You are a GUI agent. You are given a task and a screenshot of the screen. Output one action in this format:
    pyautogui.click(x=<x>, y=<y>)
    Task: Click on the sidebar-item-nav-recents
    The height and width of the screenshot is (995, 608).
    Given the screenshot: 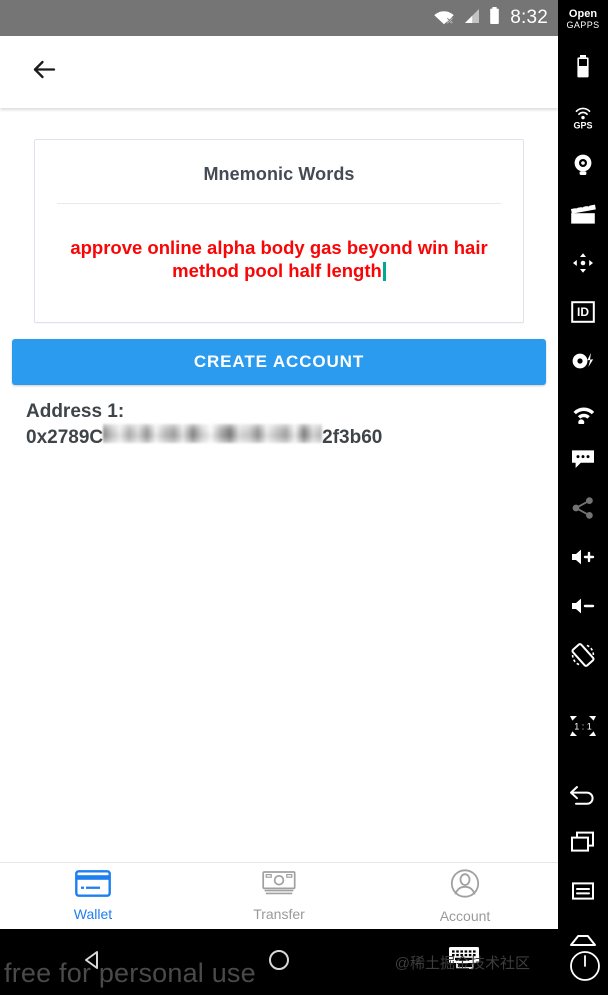 What is the action you would take?
    pyautogui.click(x=583, y=844)
    